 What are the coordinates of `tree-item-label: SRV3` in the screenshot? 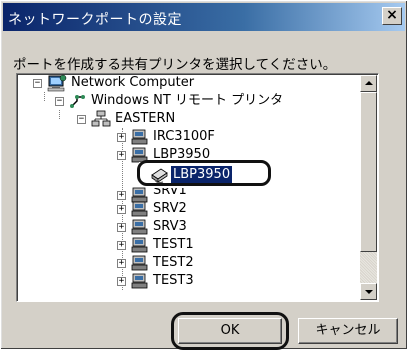 It's located at (170, 226).